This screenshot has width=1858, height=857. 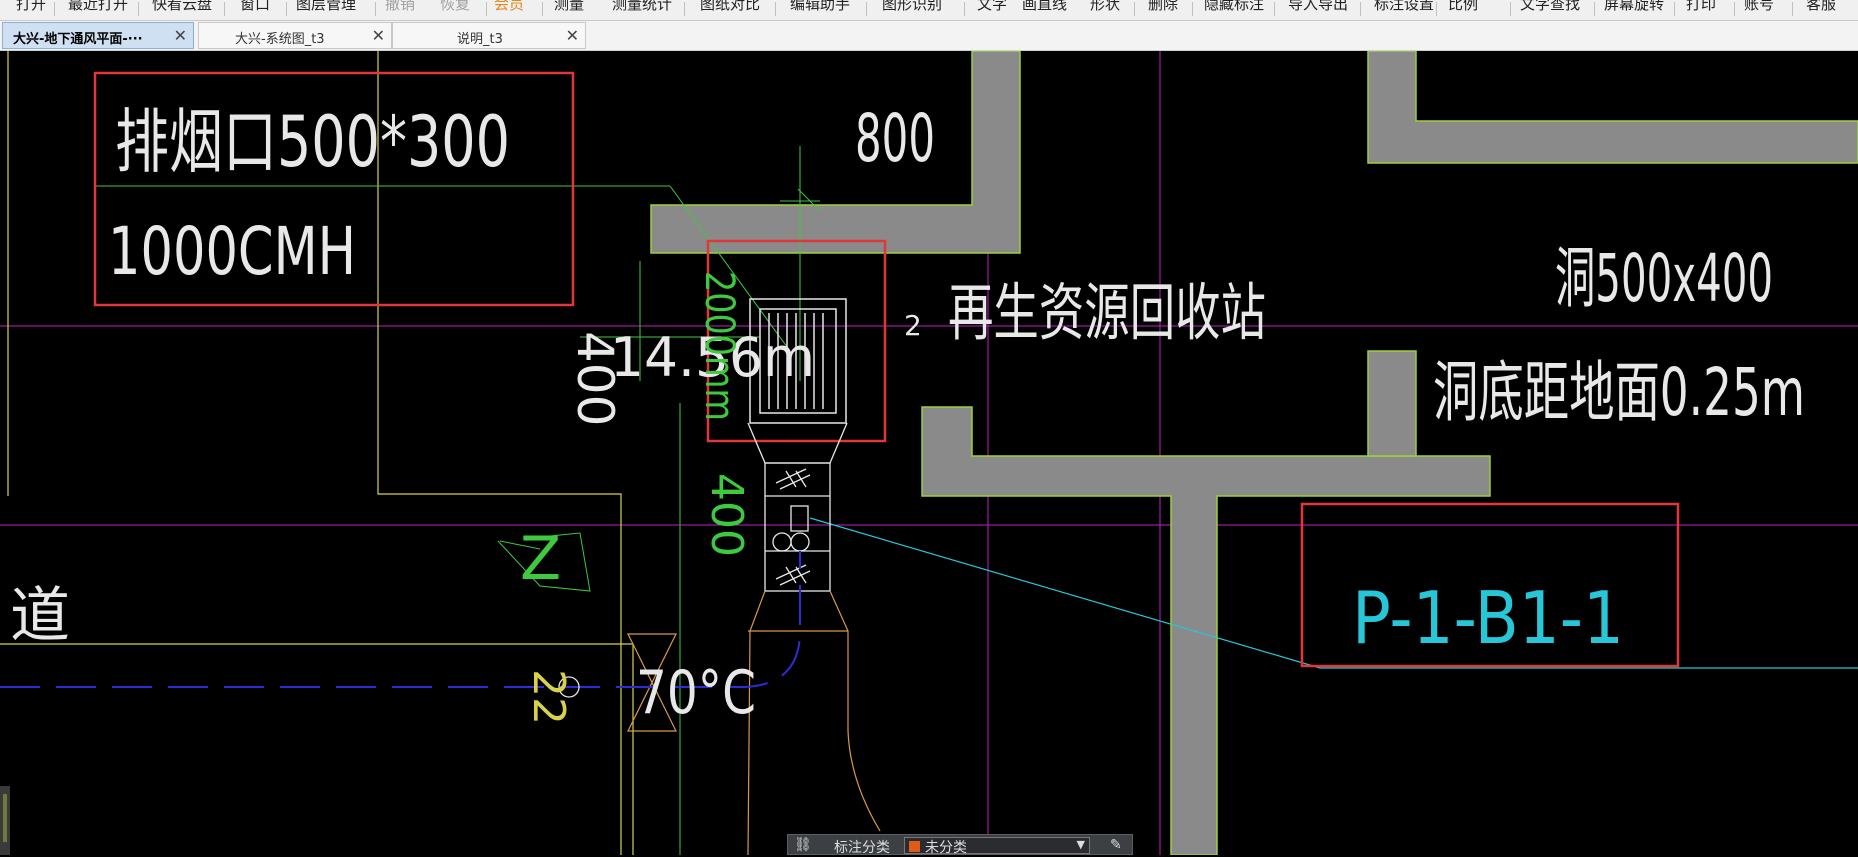 What do you see at coordinates (480, 39) in the screenshot?
I see `tab-label: 说明_t3` at bounding box center [480, 39].